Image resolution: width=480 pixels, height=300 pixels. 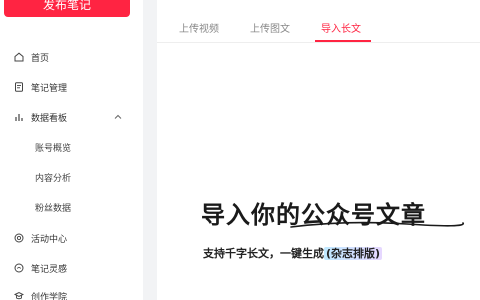 What do you see at coordinates (18, 295) in the screenshot?
I see `academy-icon` at bounding box center [18, 295].